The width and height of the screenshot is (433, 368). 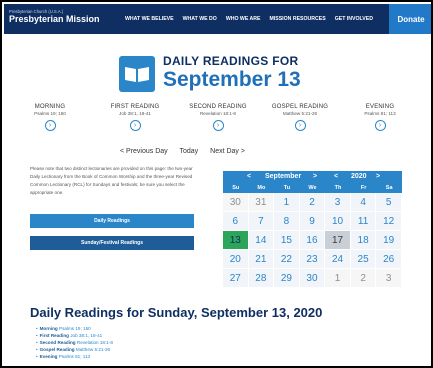 What do you see at coordinates (227, 151) in the screenshot?
I see `next-day-link: Next Day >` at bounding box center [227, 151].